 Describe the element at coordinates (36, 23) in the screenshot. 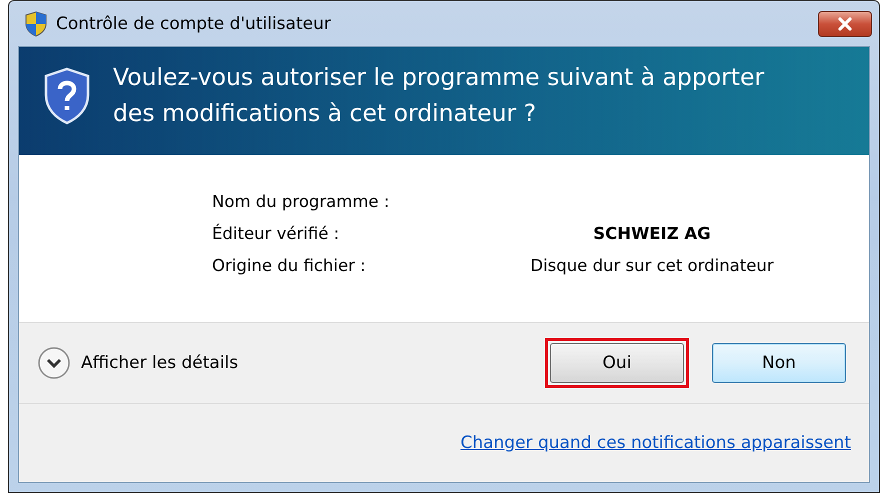

I see `shield-icon` at that location.